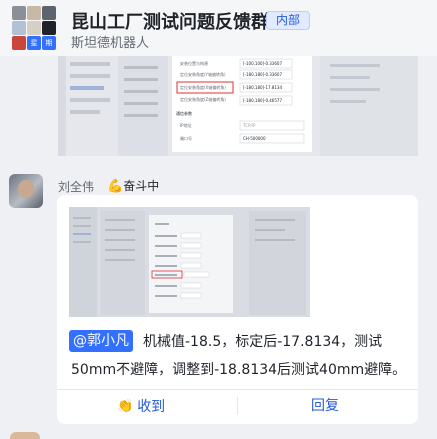  I want to click on settings-row-label: 安装位置与构建, so click(194, 63).